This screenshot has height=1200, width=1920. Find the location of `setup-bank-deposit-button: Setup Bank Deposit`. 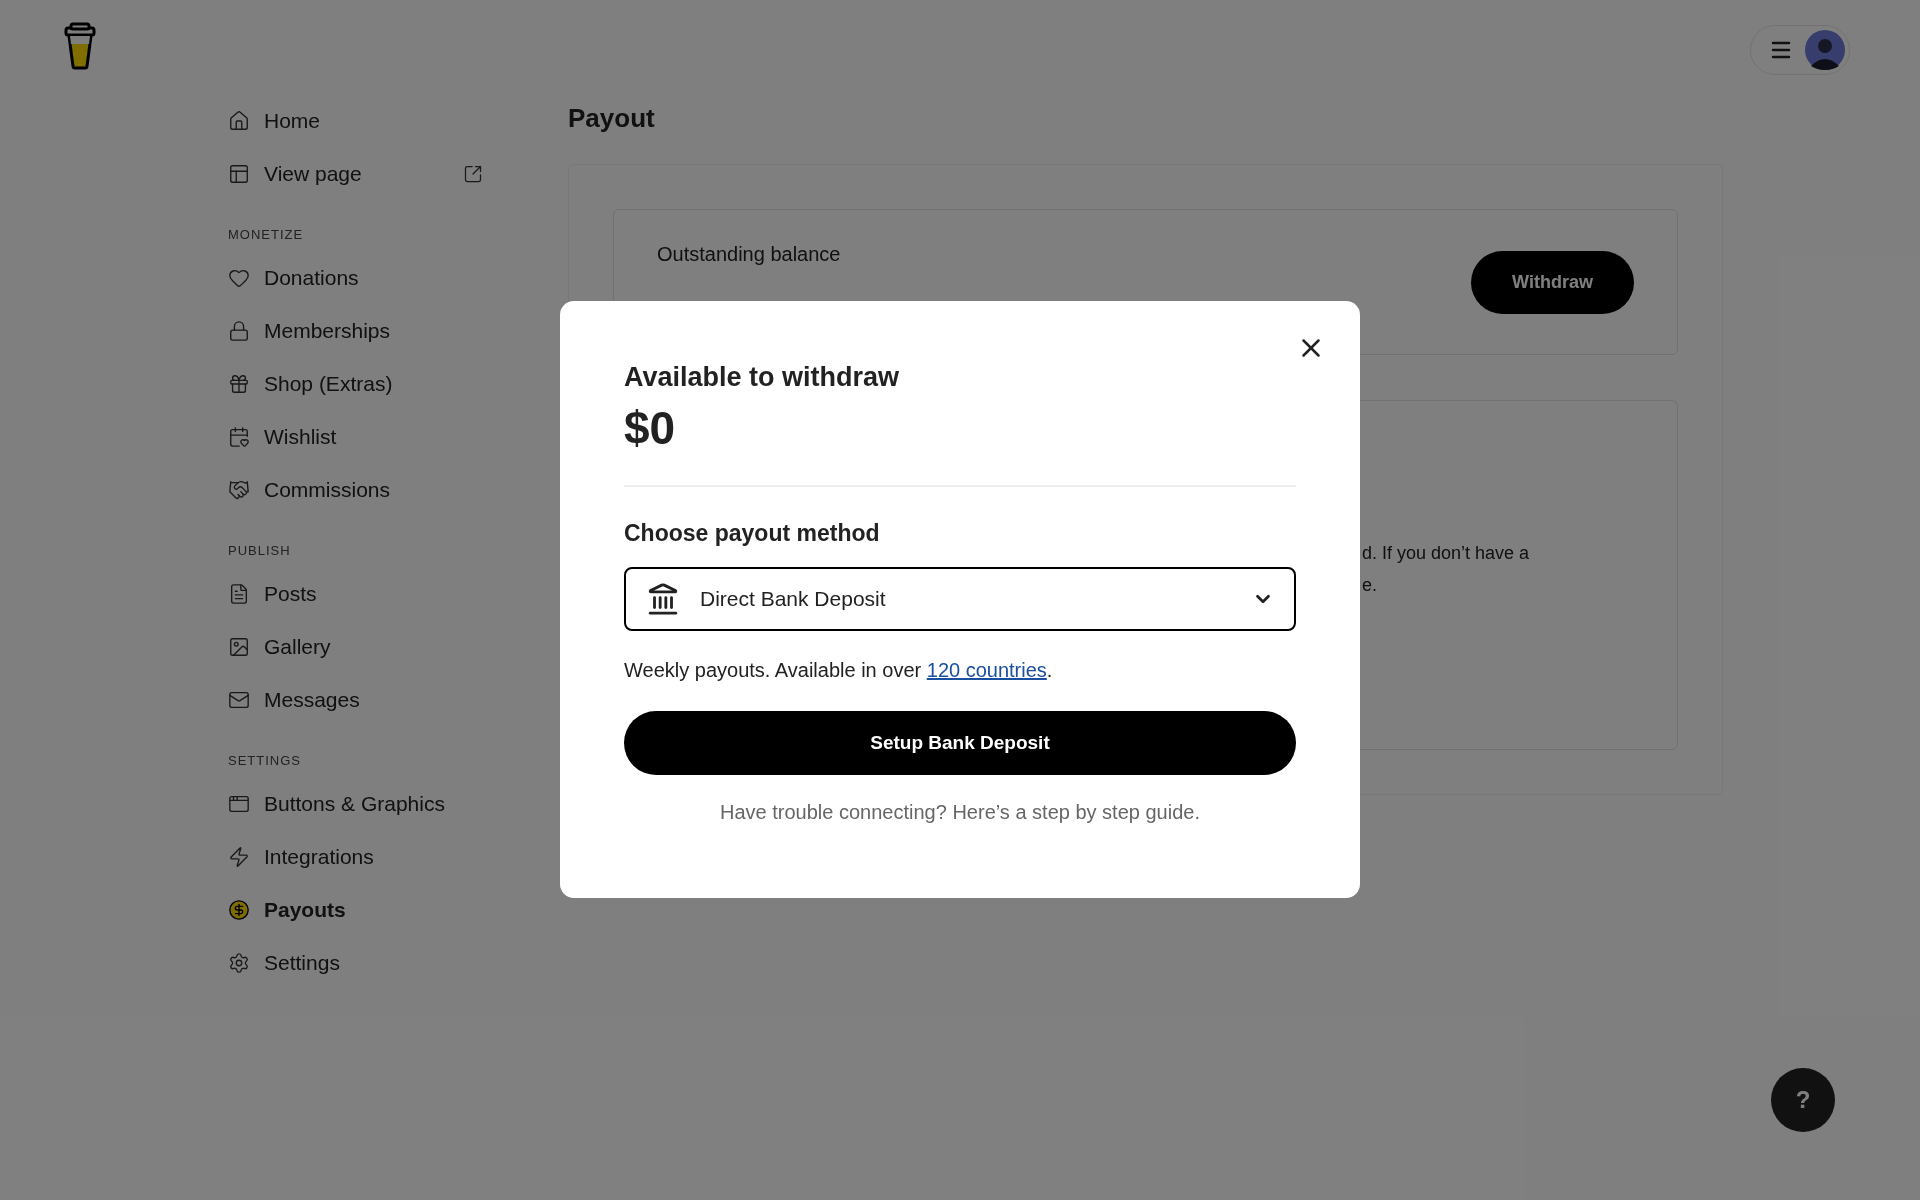

setup-bank-deposit-button: Setup Bank Deposit is located at coordinates (960, 743).